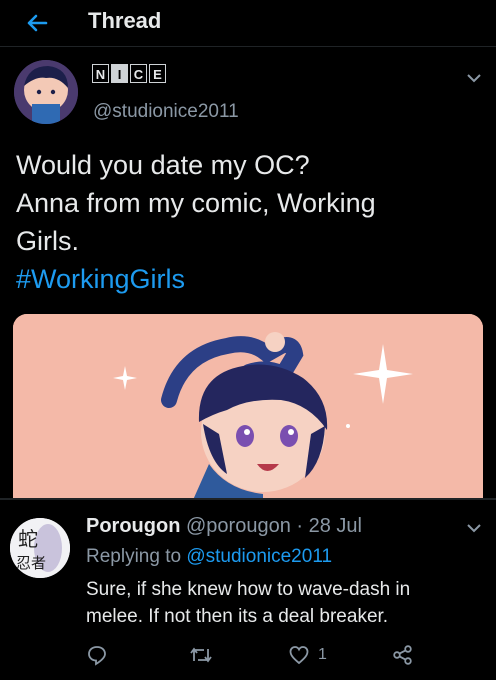 The width and height of the screenshot is (496, 680). I want to click on share-action, so click(403, 655).